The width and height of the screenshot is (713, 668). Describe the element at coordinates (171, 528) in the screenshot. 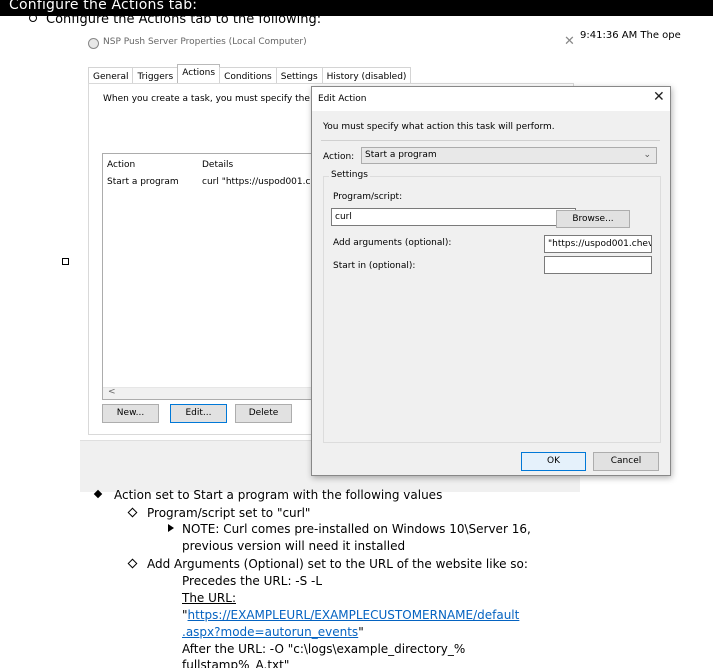

I see `bullet-triangle` at that location.